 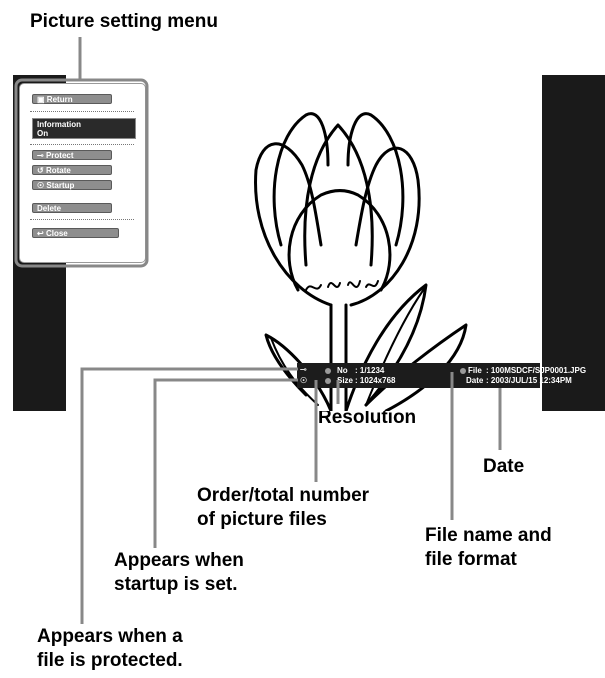 I want to click on menu-highlight-frame, so click(x=81, y=173).